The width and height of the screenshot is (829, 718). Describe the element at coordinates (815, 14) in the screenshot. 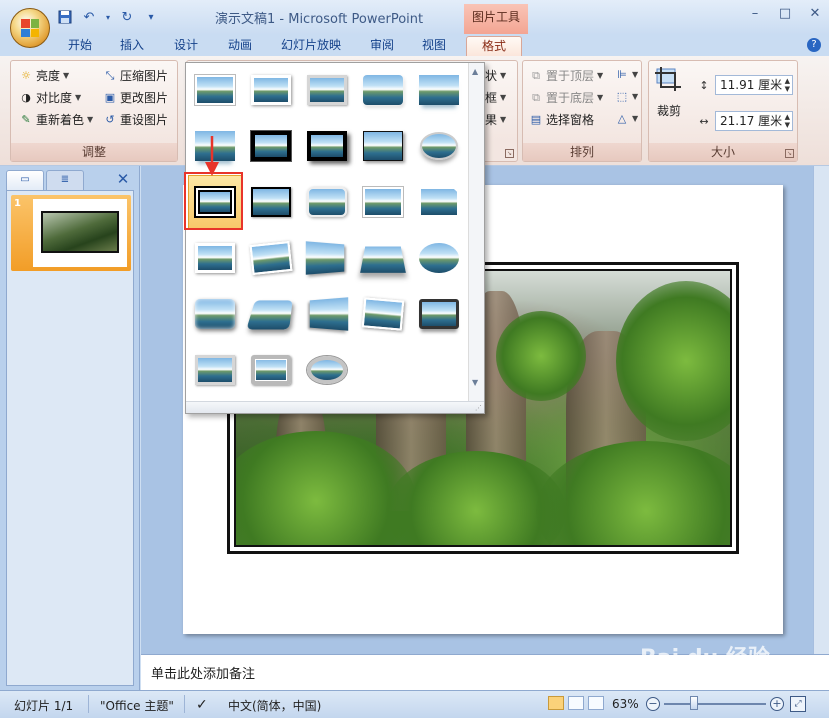

I see `close-button: ✕` at that location.